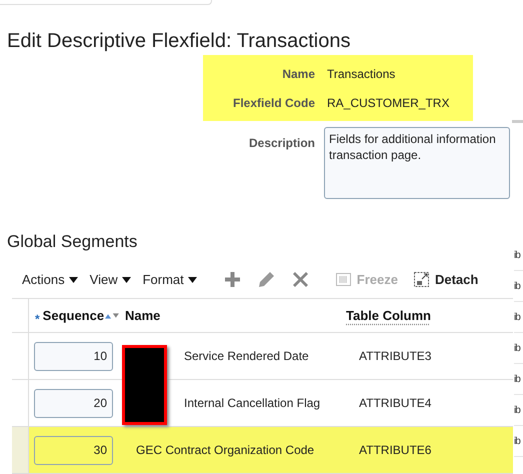 This screenshot has width=523, height=474. What do you see at coordinates (281, 143) in the screenshot?
I see `field-label: Description` at bounding box center [281, 143].